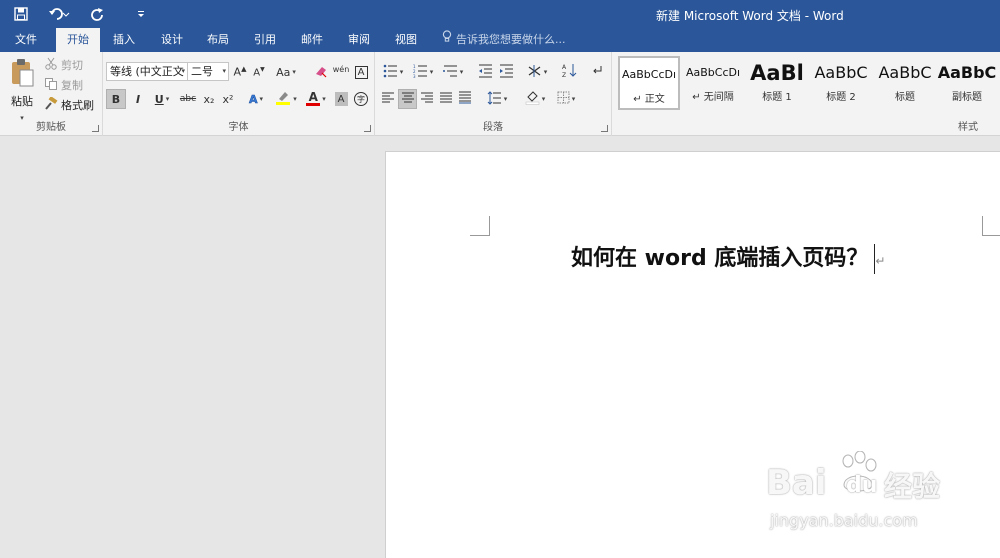 This screenshot has height=558, width=1000. I want to click on tab-layout: 布局, so click(218, 40).